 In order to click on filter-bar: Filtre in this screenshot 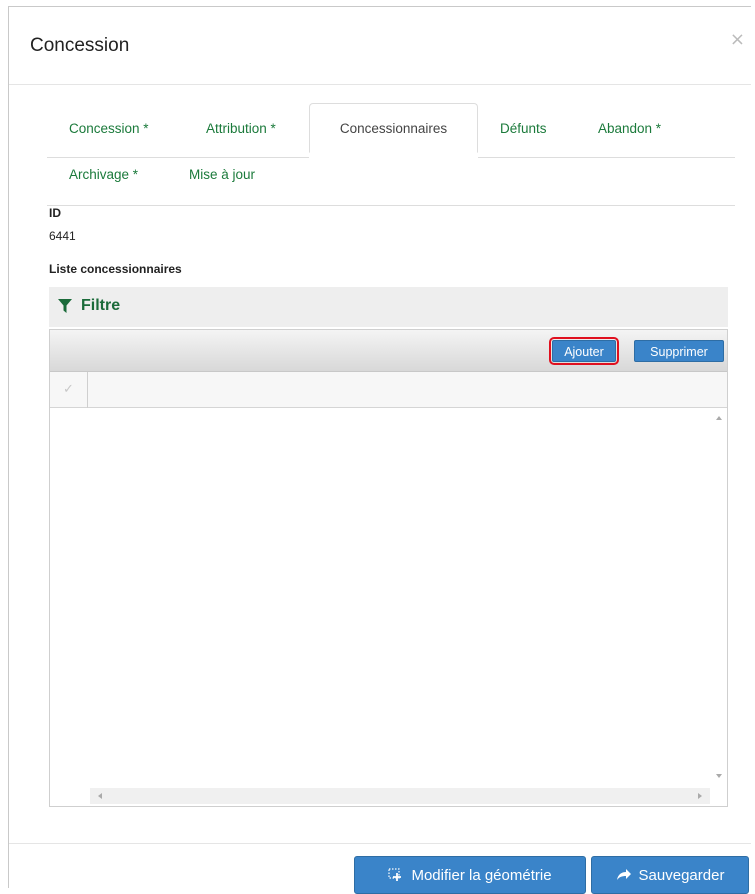, I will do `click(388, 307)`.